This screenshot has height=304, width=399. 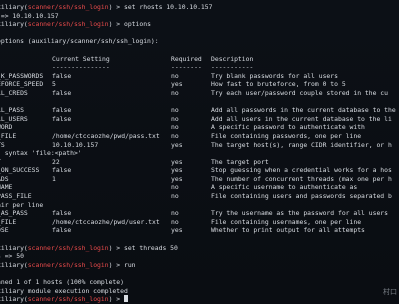 What do you see at coordinates (54, 178) in the screenshot?
I see `option-current-setting: 1` at bounding box center [54, 178].